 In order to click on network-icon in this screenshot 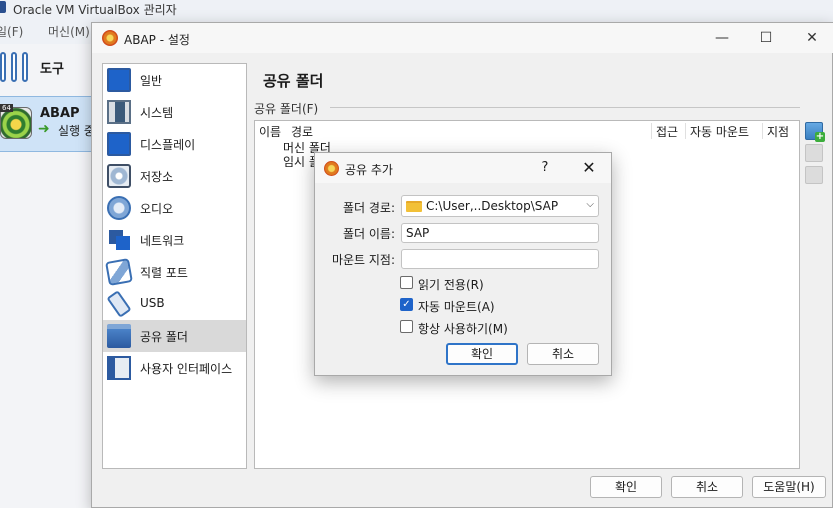, I will do `click(119, 240)`.